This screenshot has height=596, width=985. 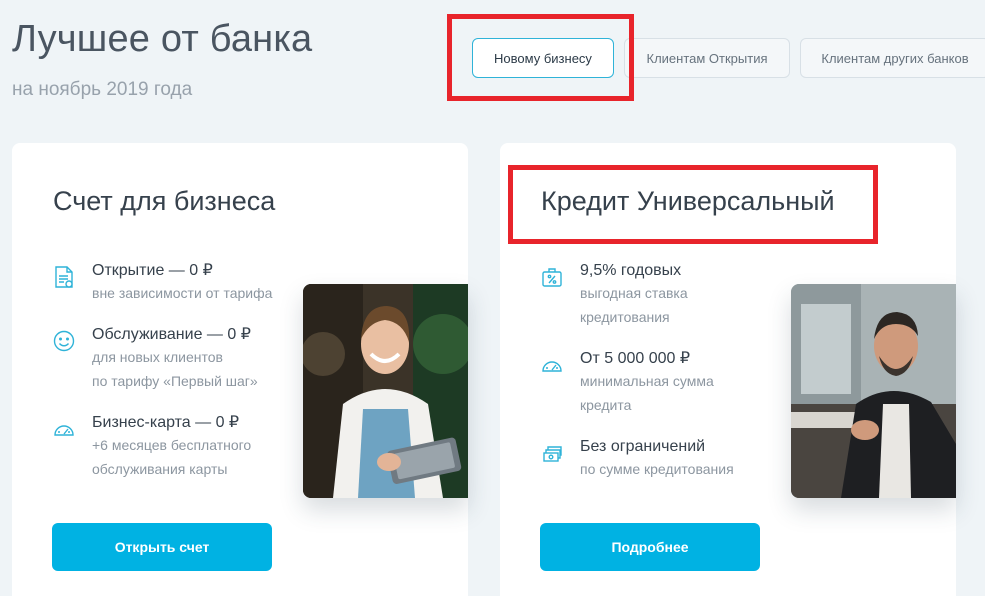 What do you see at coordinates (162, 547) in the screenshot?
I see `open-account-button: Открыть счет` at bounding box center [162, 547].